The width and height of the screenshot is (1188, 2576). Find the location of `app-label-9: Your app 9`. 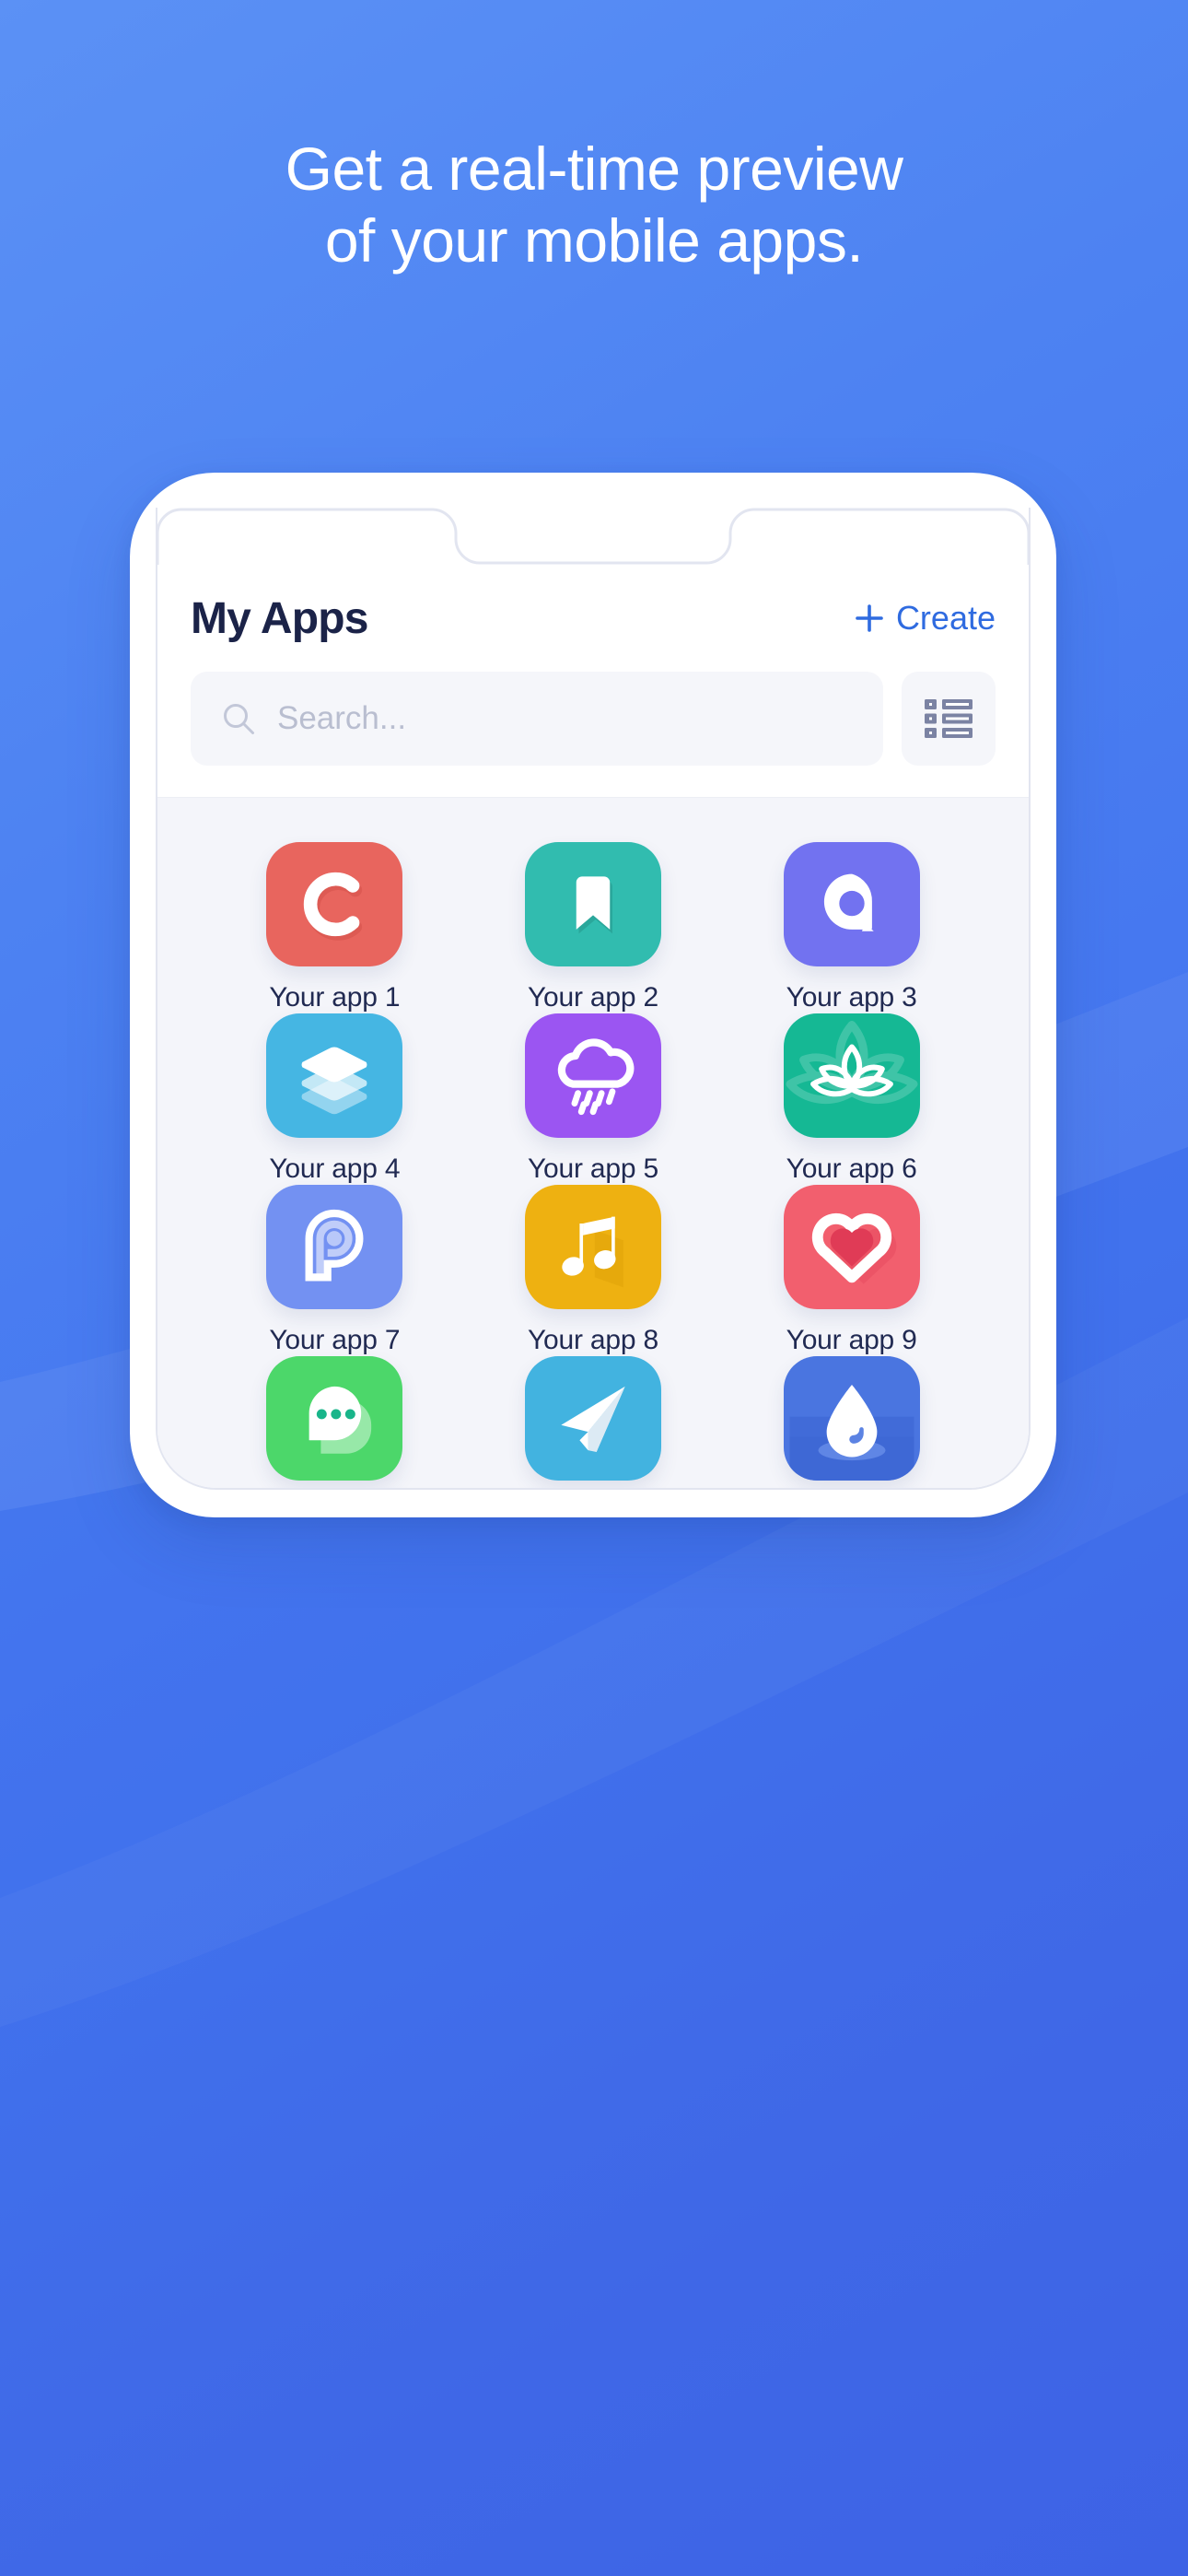

app-label-9: Your app 9 is located at coordinates (852, 1340).